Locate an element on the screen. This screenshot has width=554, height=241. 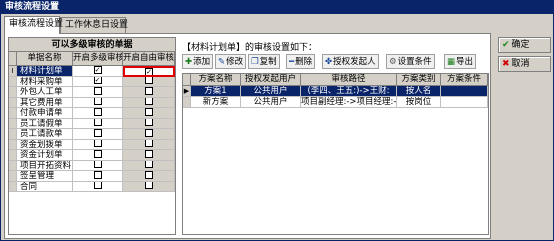
multi-audit-cell is located at coordinates (98, 113).